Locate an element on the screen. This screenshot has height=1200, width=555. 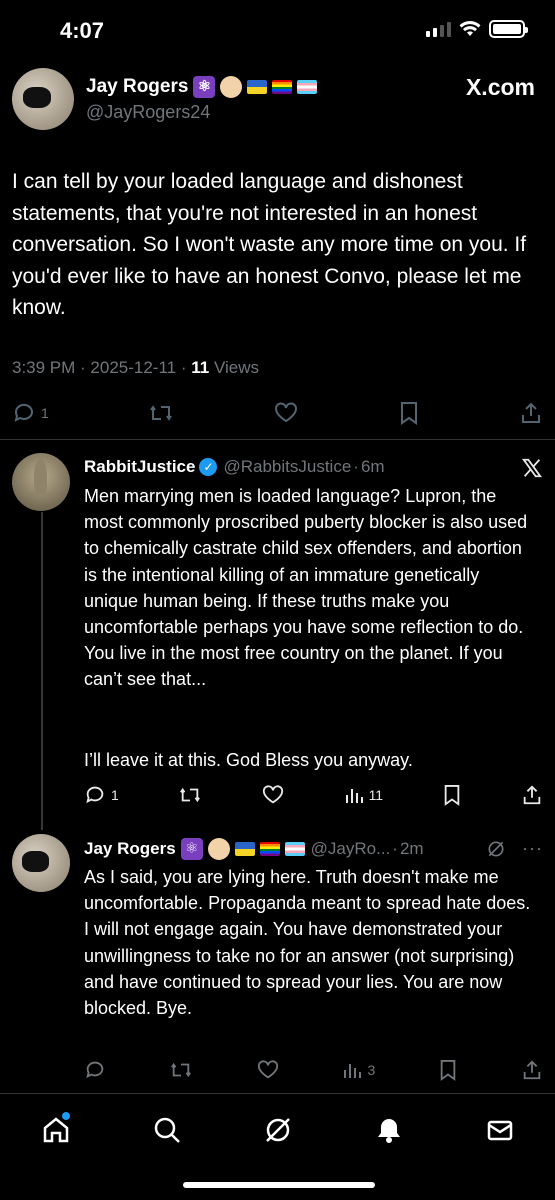
nav-grok is located at coordinates (278, 1130).